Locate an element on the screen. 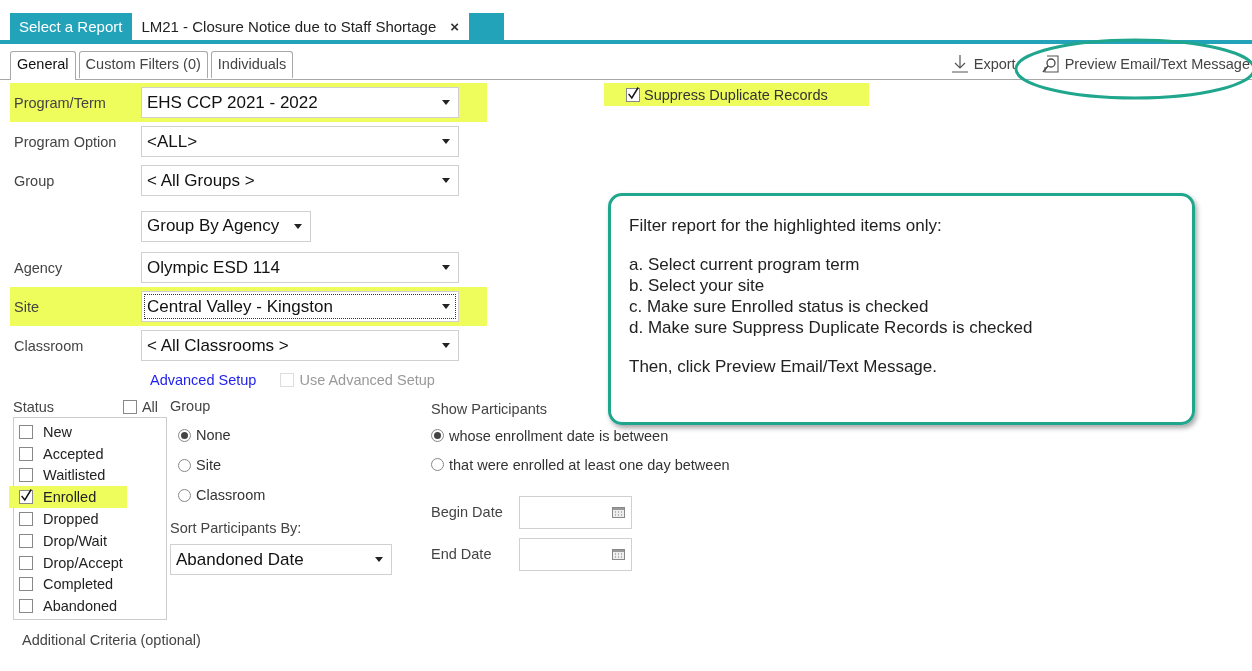 The height and width of the screenshot is (671, 1252). dropdown: Central Valley - Kingston is located at coordinates (300, 306).